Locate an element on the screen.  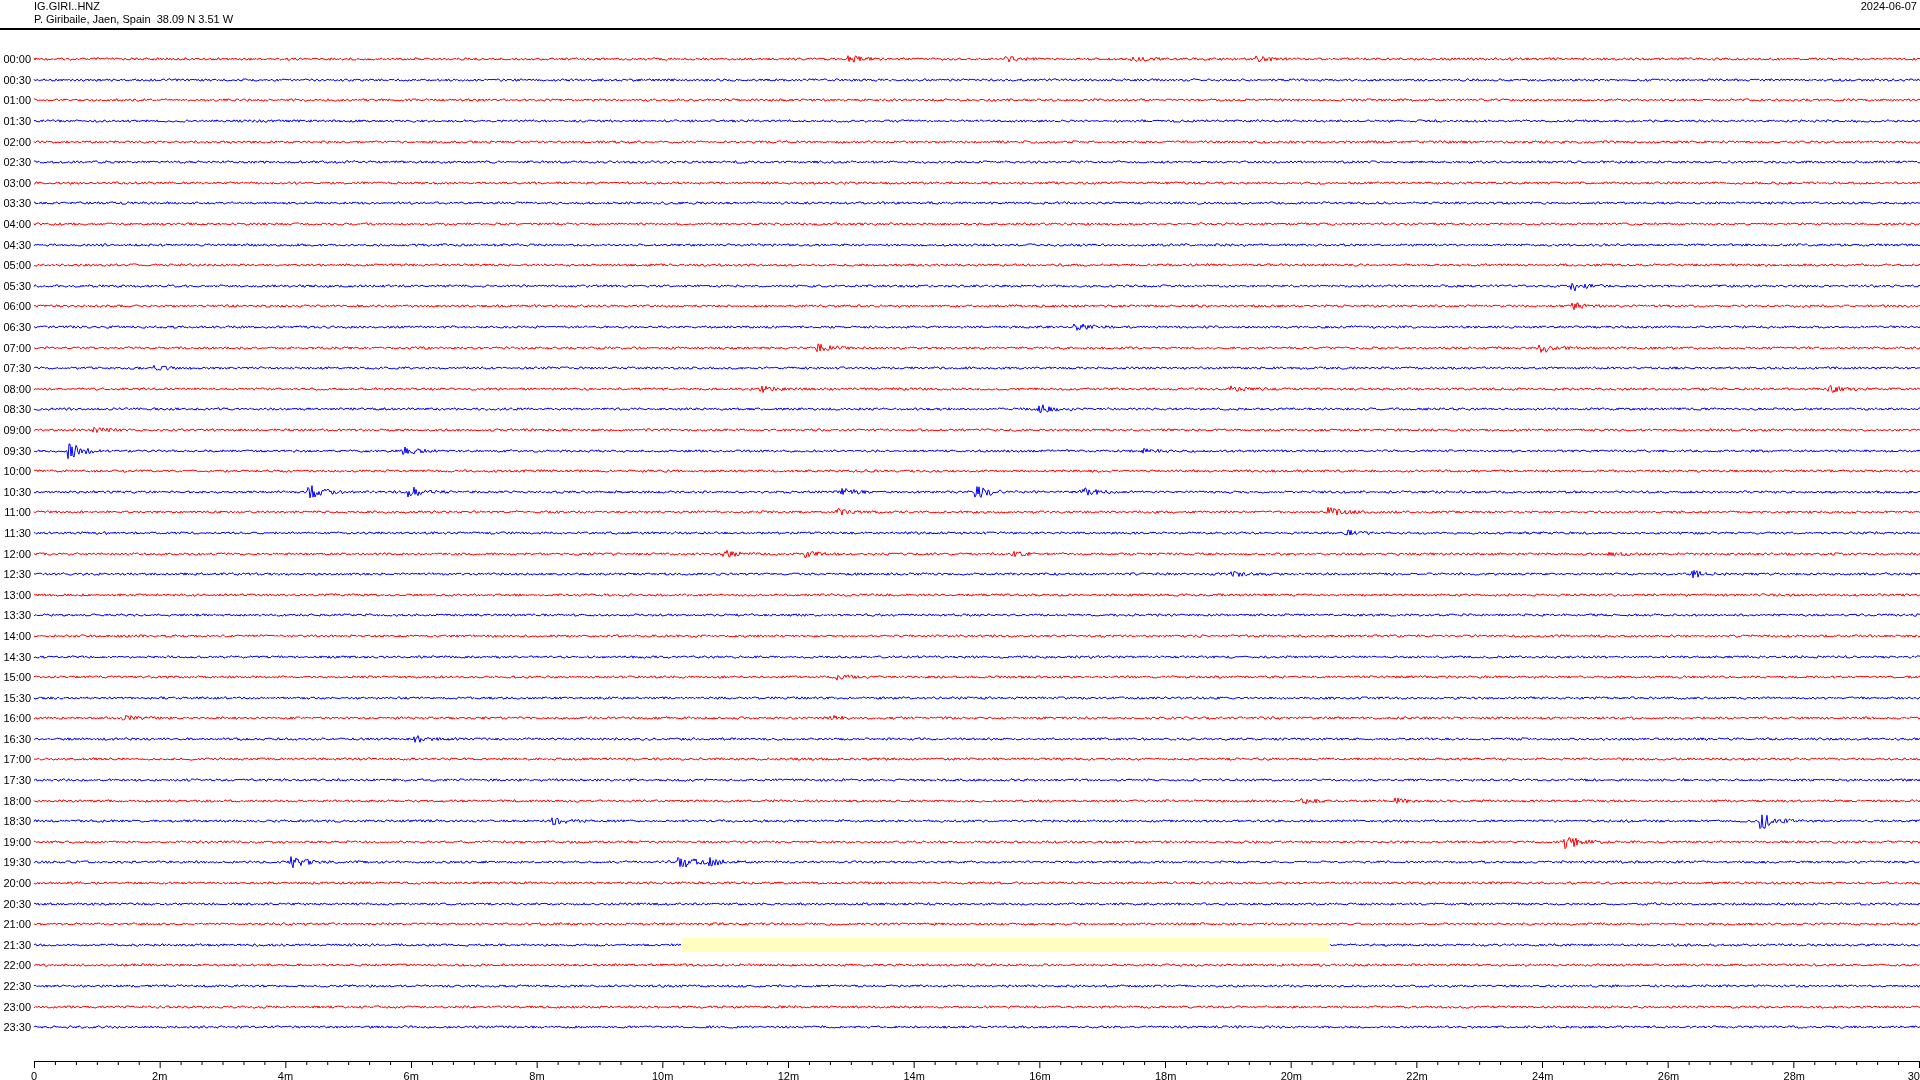
time-label: 04:30 is located at coordinates (16, 244).